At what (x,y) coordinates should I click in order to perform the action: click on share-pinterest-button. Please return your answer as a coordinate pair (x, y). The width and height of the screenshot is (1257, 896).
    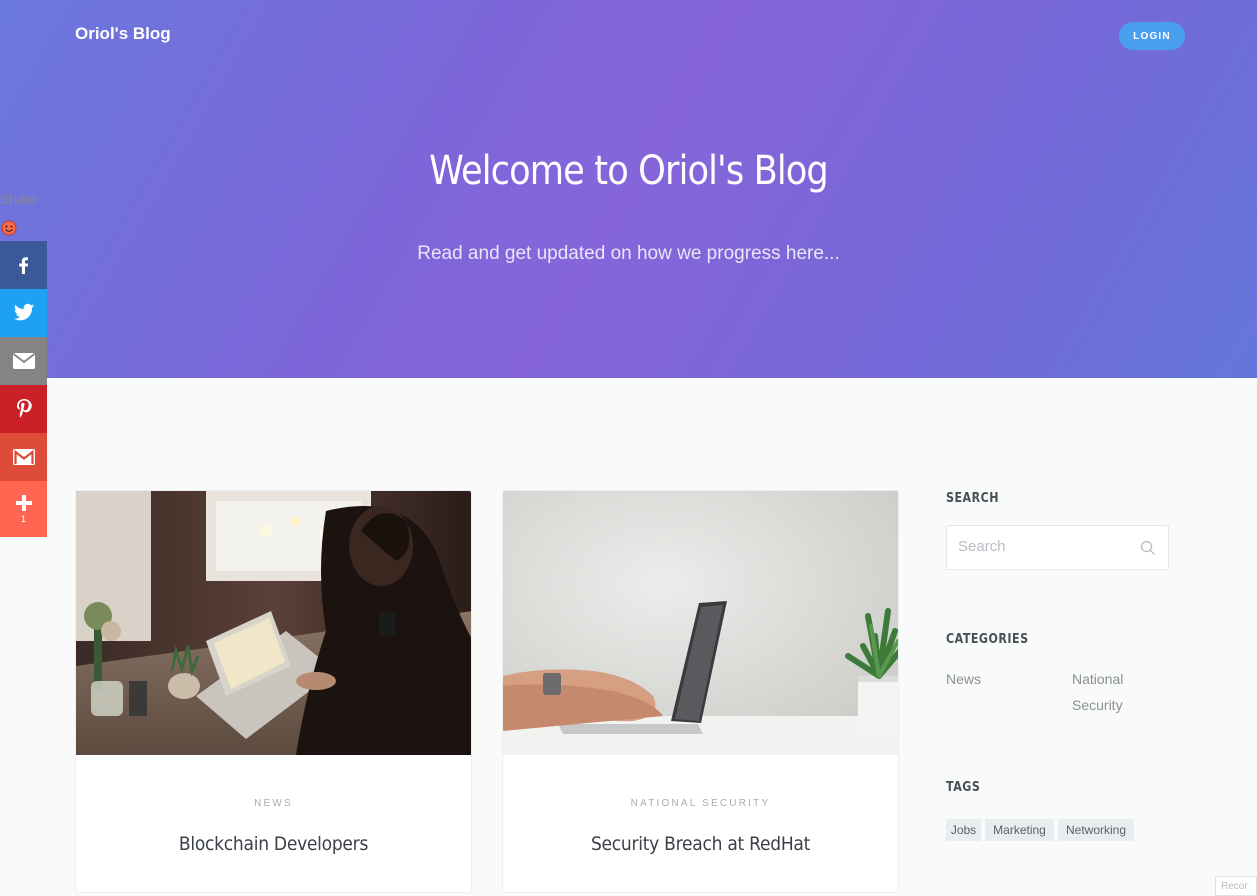
    Looking at the image, I should click on (23, 409).